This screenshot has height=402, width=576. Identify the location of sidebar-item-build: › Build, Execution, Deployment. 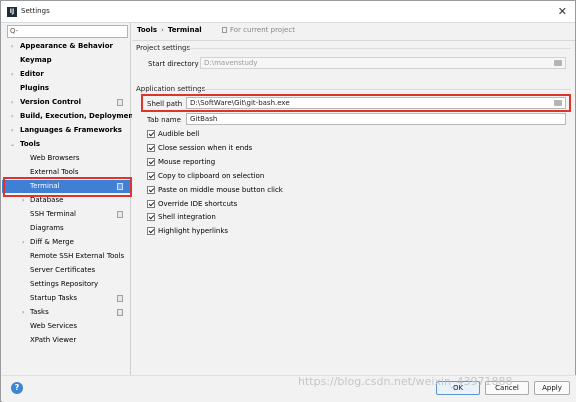
(69, 116).